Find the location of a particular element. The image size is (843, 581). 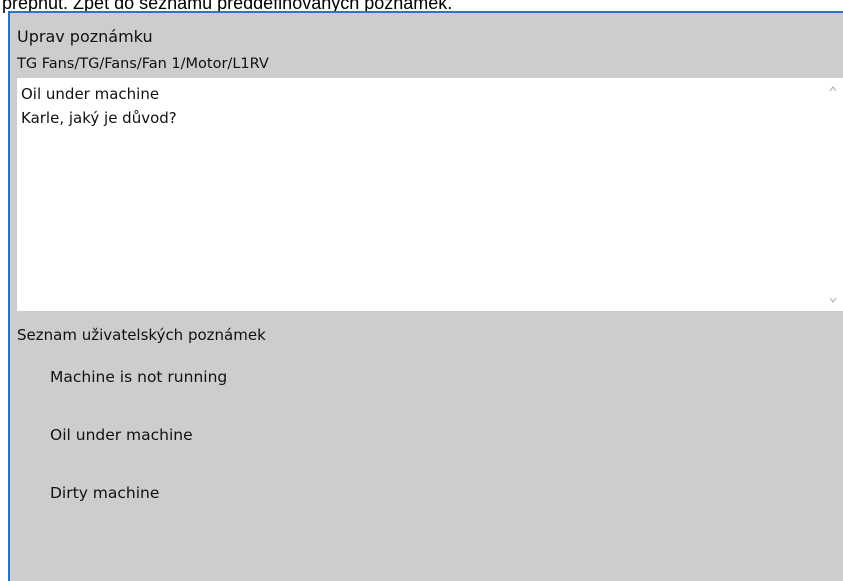

note-line: Oil under machine is located at coordinates (90, 94).